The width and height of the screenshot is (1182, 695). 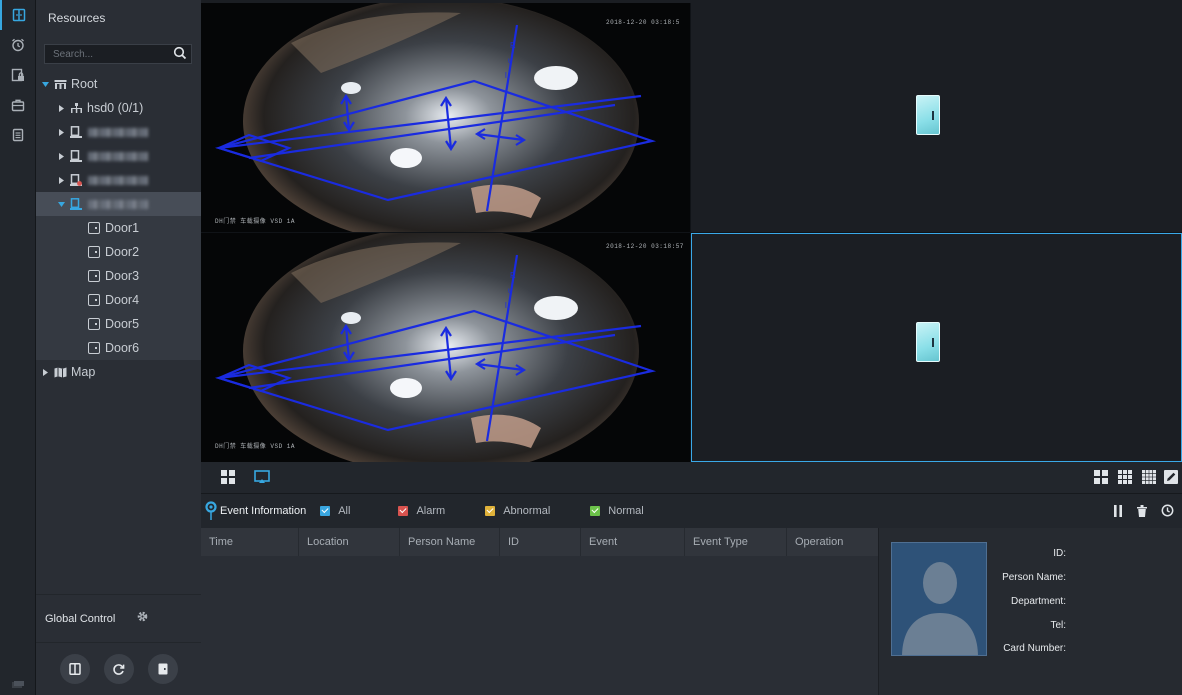 I want to click on person-card-label: Card Number:, so click(x=1034, y=648).